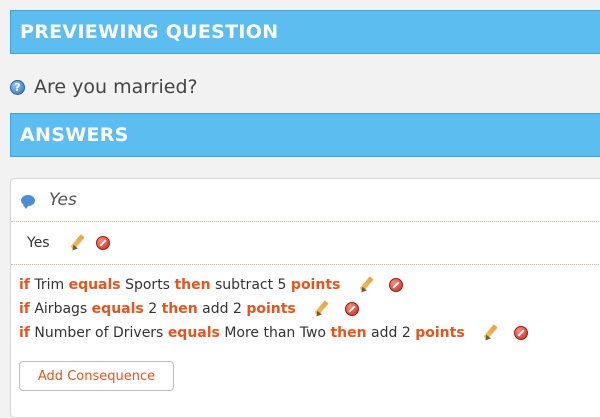 Image resolution: width=600 pixels, height=418 pixels. What do you see at coordinates (305, 135) in the screenshot?
I see `answers-header: ANSWERS` at bounding box center [305, 135].